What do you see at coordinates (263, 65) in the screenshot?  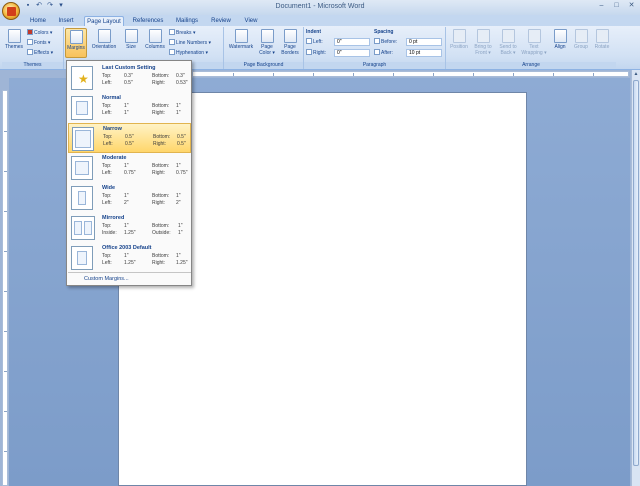 I see `page-background-group-label: Page Background` at bounding box center [263, 65].